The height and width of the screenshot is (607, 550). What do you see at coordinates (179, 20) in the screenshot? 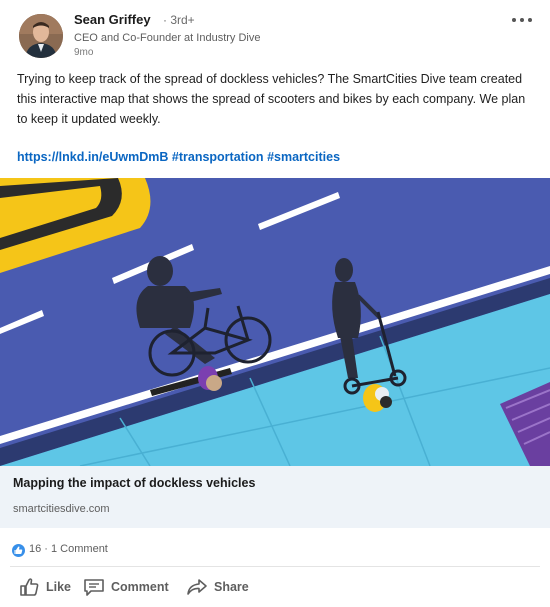
I see `connection-degree: · 3rd+` at bounding box center [179, 20].